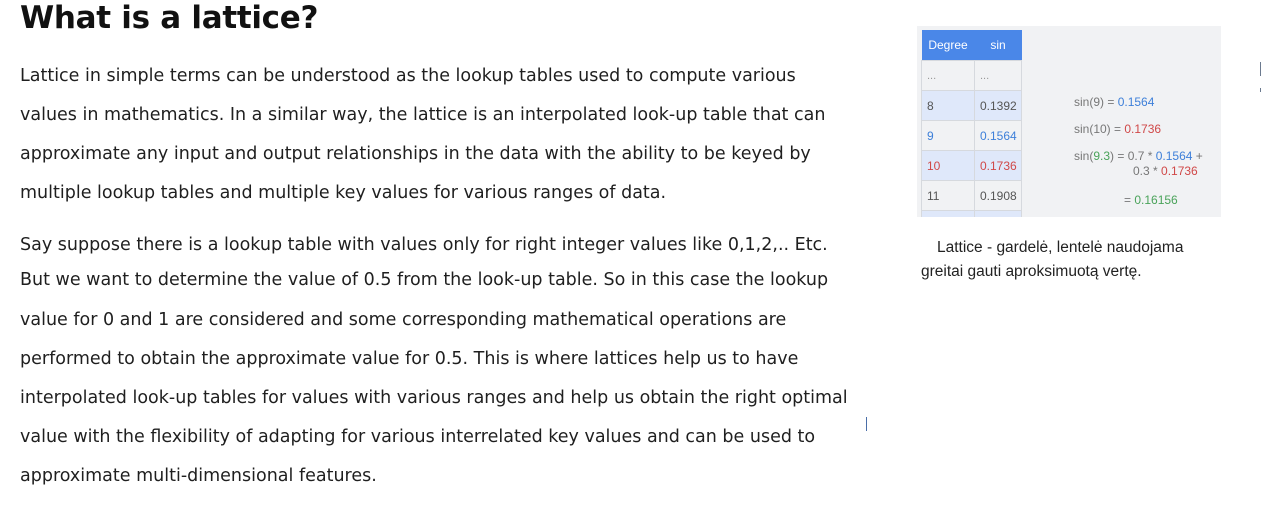 This screenshot has height=508, width=1262. Describe the element at coordinates (998, 105) in the screenshot. I see `table-cell: 0.1392` at that location.